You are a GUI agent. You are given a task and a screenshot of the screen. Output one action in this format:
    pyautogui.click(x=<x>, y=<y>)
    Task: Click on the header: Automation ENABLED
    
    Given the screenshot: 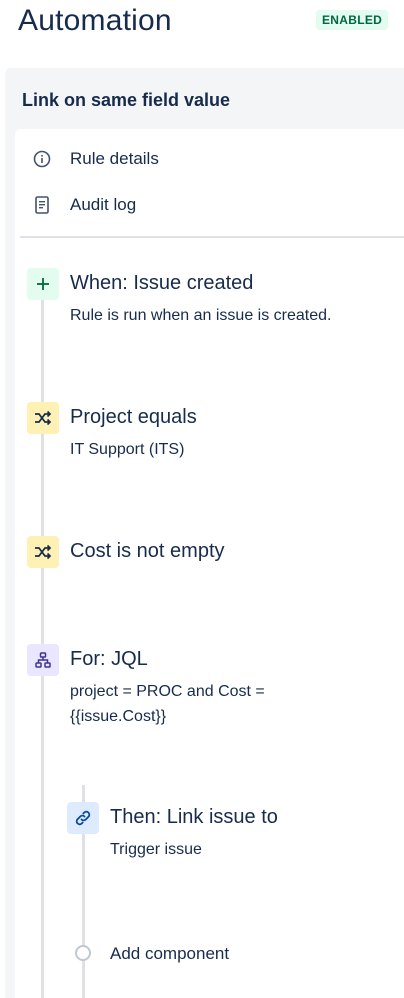 What is the action you would take?
    pyautogui.click(x=202, y=30)
    